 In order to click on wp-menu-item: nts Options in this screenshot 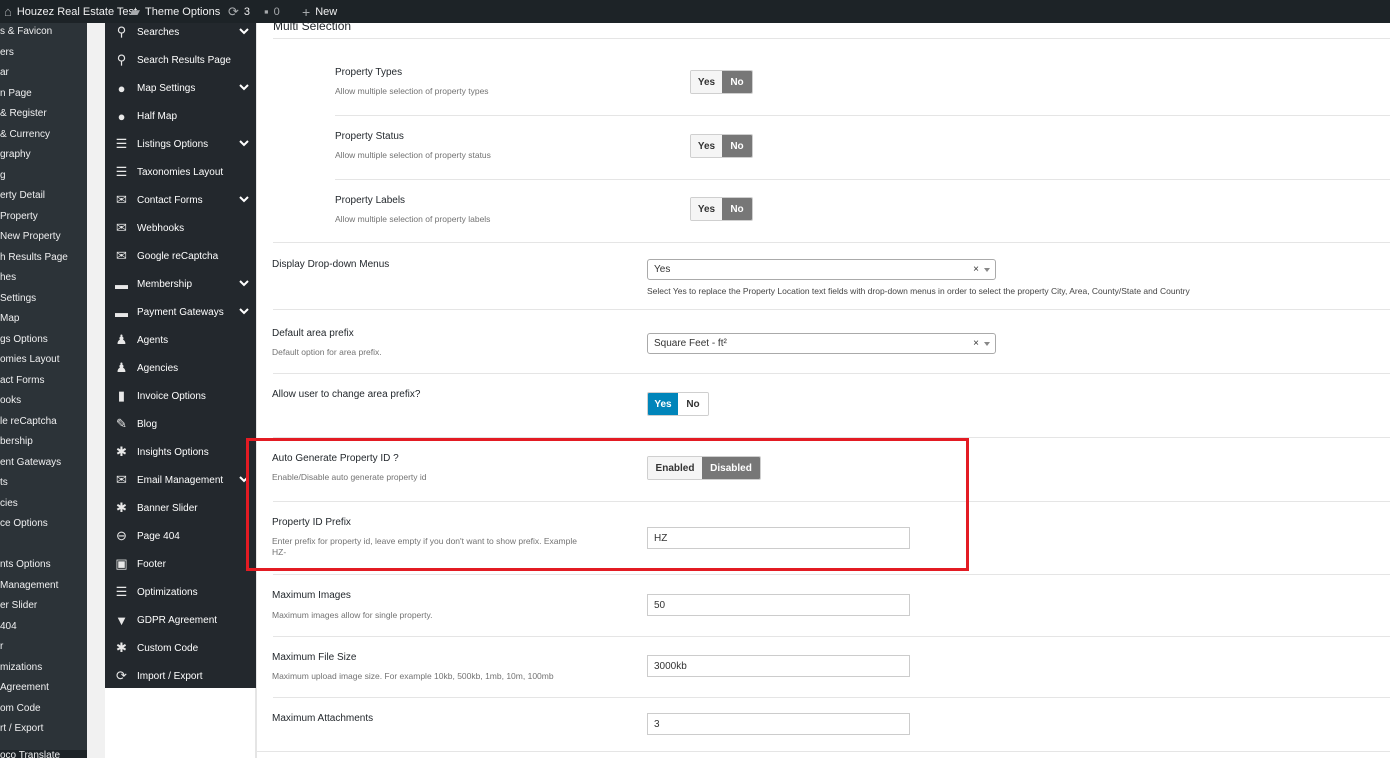, I will do `click(25, 564)`.